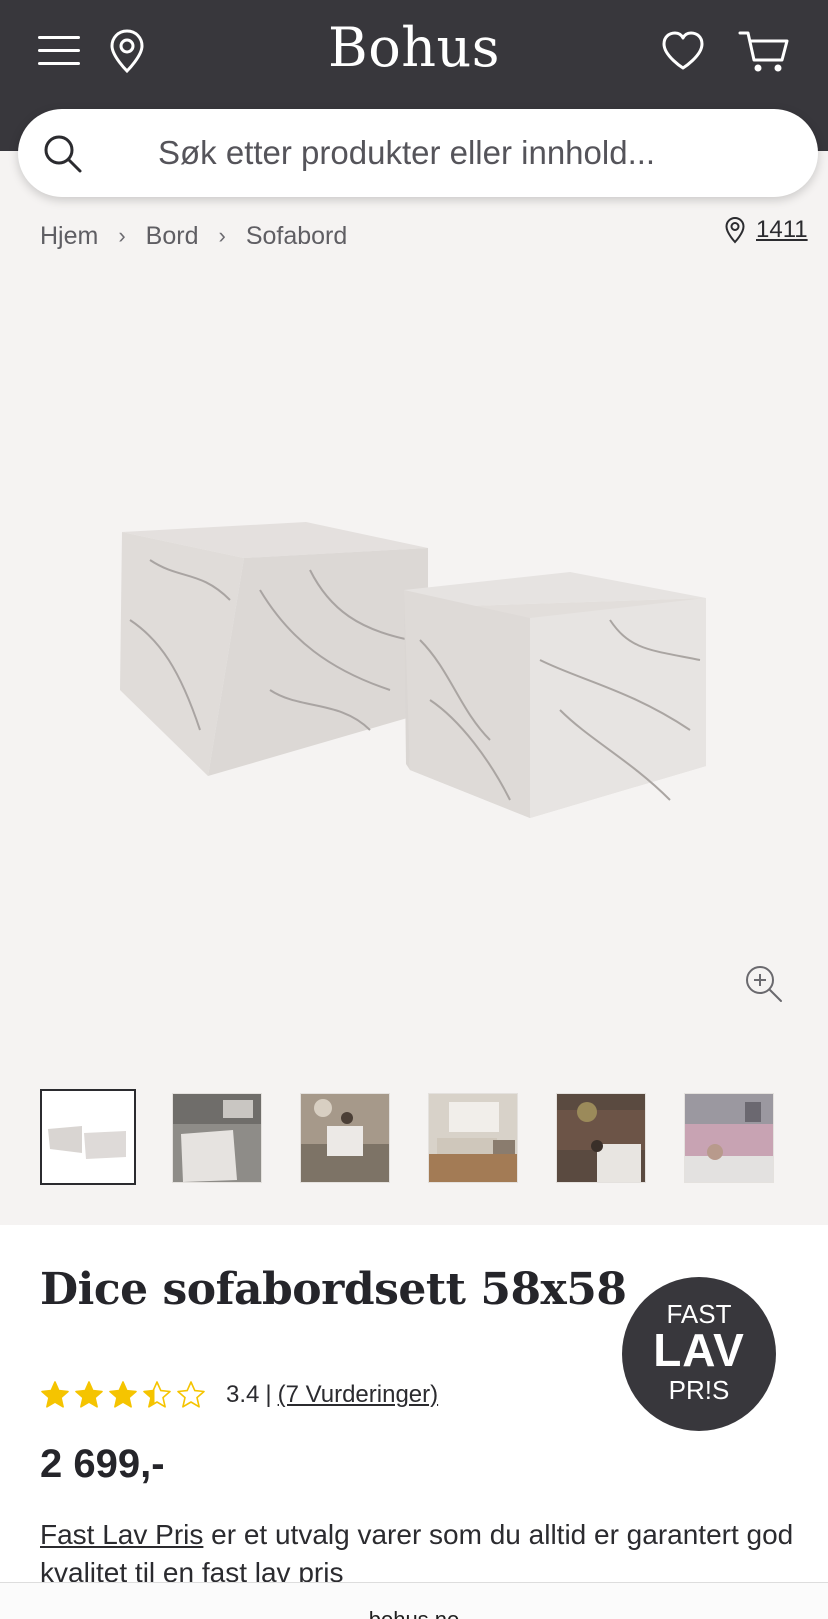 This screenshot has height=1619, width=828. What do you see at coordinates (157, 1394) in the screenshot?
I see `star-half-icon` at bounding box center [157, 1394].